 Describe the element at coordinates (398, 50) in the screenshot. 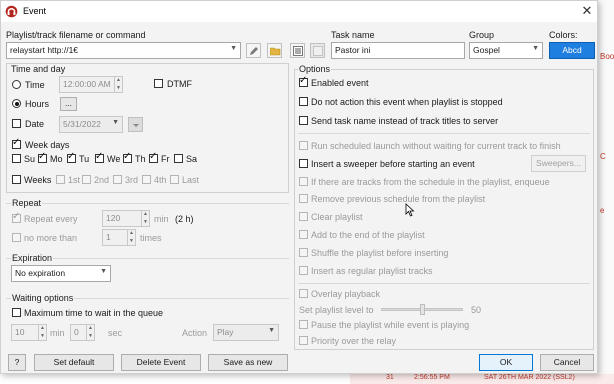

I see `task-name-input: Pastor ini` at that location.